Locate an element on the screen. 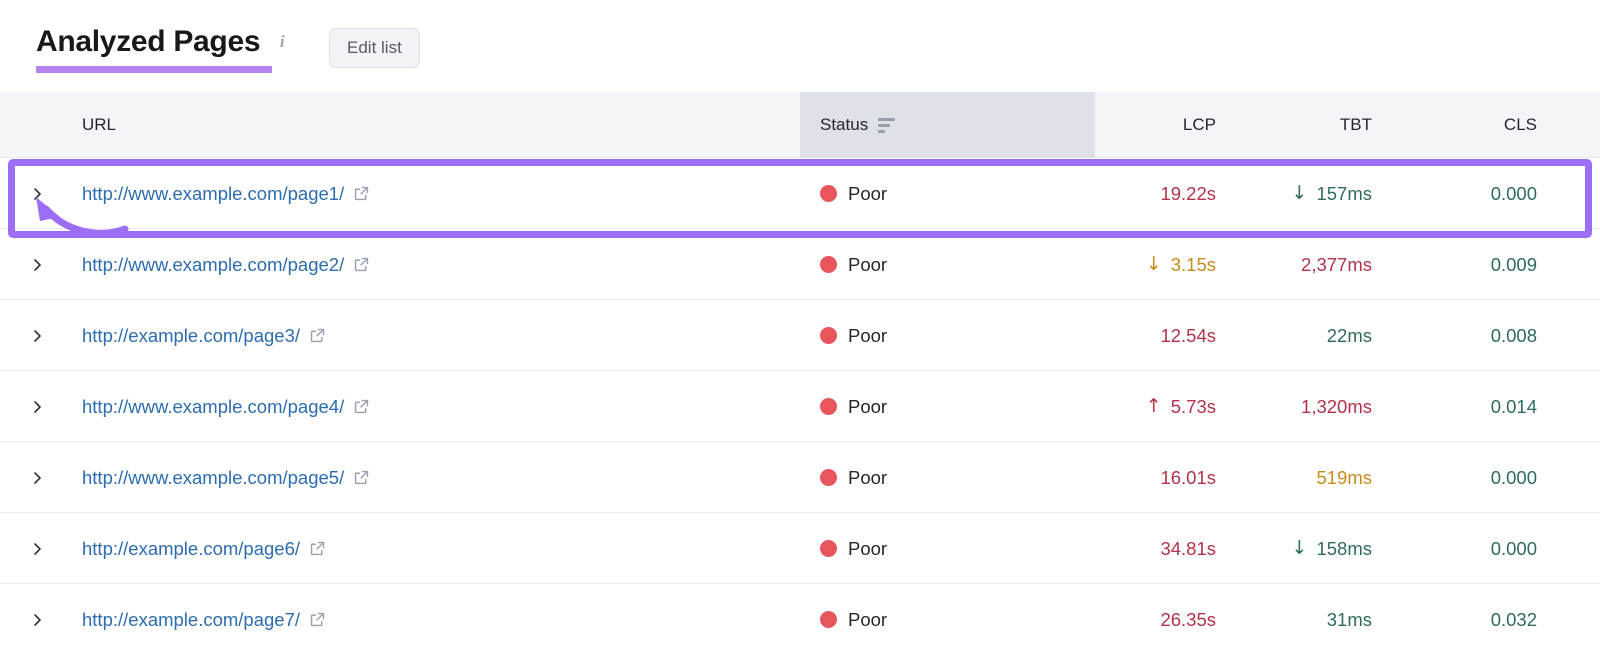 The width and height of the screenshot is (1600, 669). page-url-link: http://www.example.com/page2/ is located at coordinates (213, 265).